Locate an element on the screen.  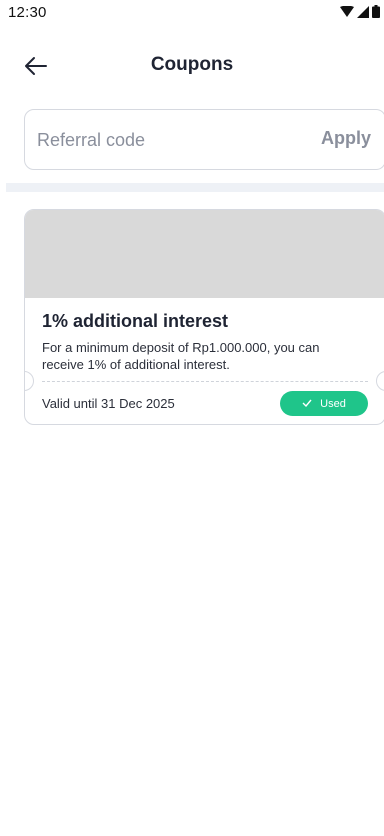
status-time: 12:30 is located at coordinates (27, 12).